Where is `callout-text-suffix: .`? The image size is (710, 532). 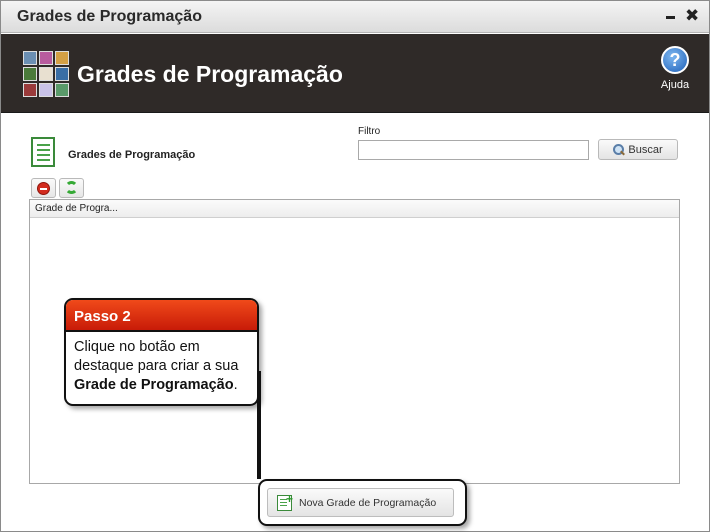
callout-text-suffix: . is located at coordinates (235, 385).